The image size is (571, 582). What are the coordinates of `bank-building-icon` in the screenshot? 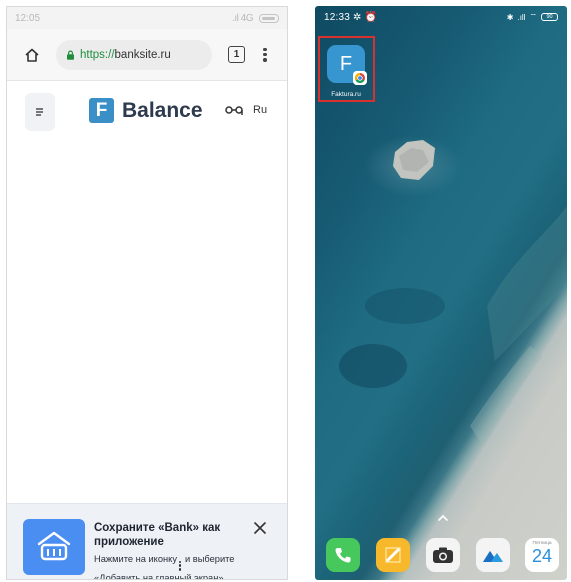 It's located at (54, 546).